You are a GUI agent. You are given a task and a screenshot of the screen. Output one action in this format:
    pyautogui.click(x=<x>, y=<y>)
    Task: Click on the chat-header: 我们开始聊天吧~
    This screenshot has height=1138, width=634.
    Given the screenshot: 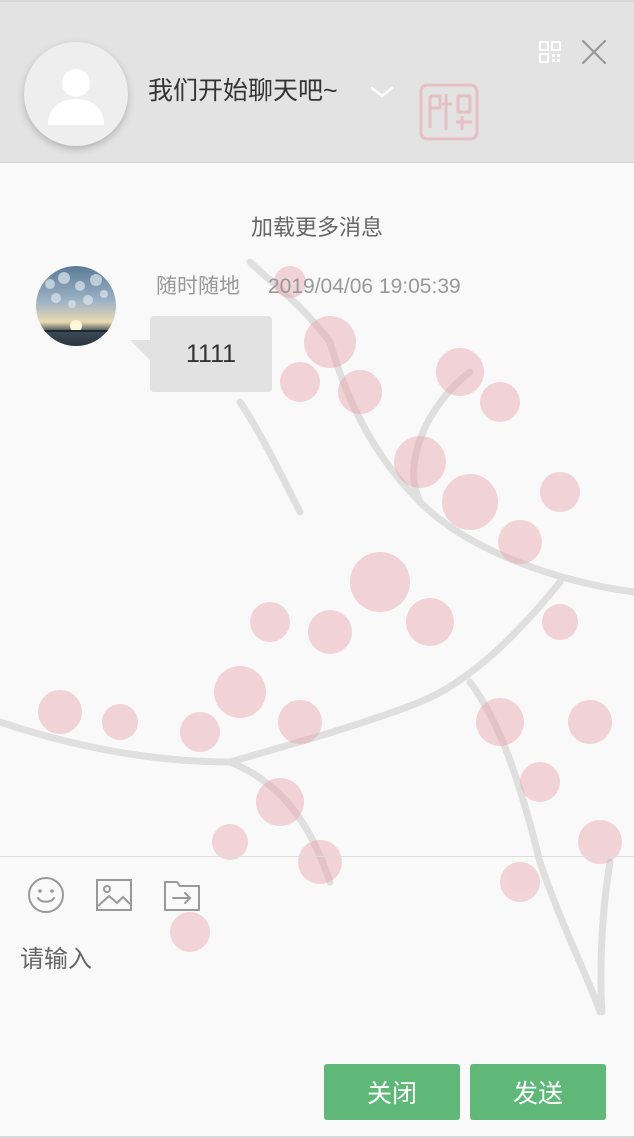 What is the action you would take?
    pyautogui.click(x=317, y=82)
    